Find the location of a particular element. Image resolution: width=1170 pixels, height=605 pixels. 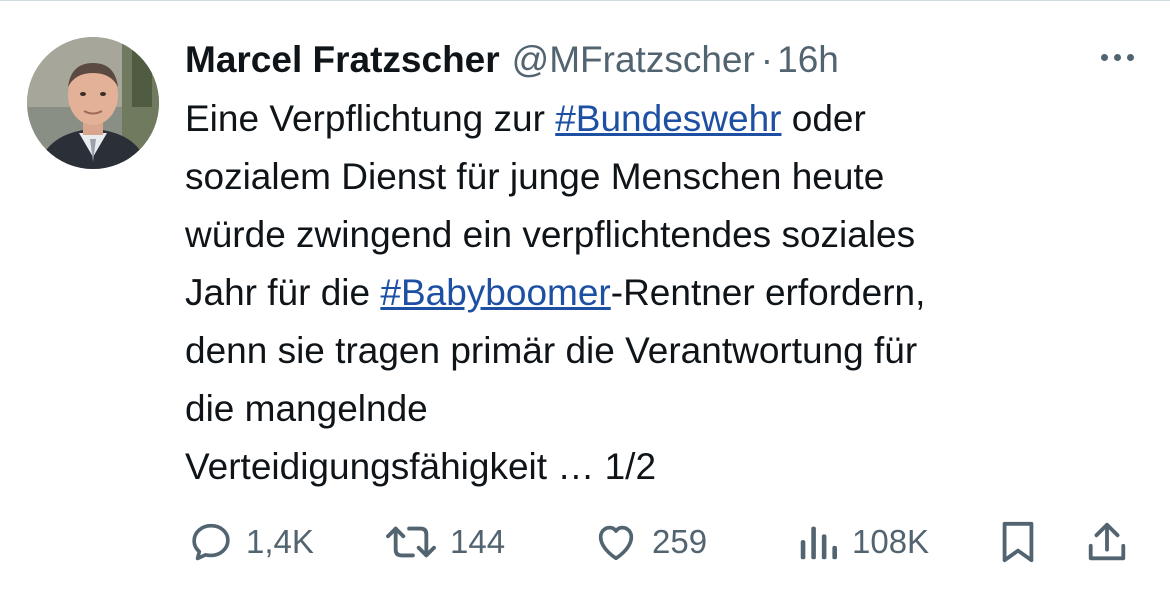

more-options-button is located at coordinates (1117, 57).